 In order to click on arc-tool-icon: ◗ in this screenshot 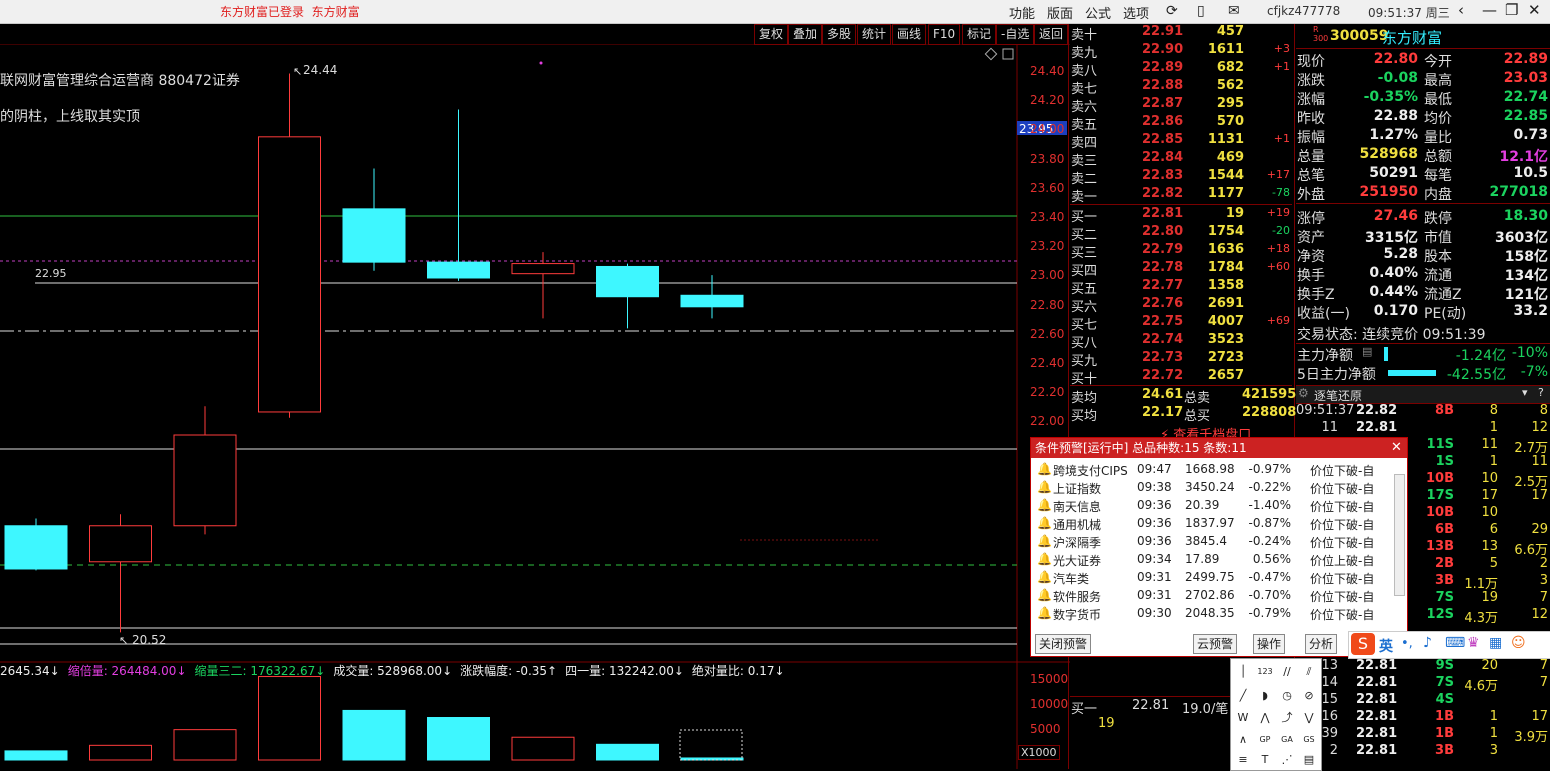, I will do `click(1265, 696)`.